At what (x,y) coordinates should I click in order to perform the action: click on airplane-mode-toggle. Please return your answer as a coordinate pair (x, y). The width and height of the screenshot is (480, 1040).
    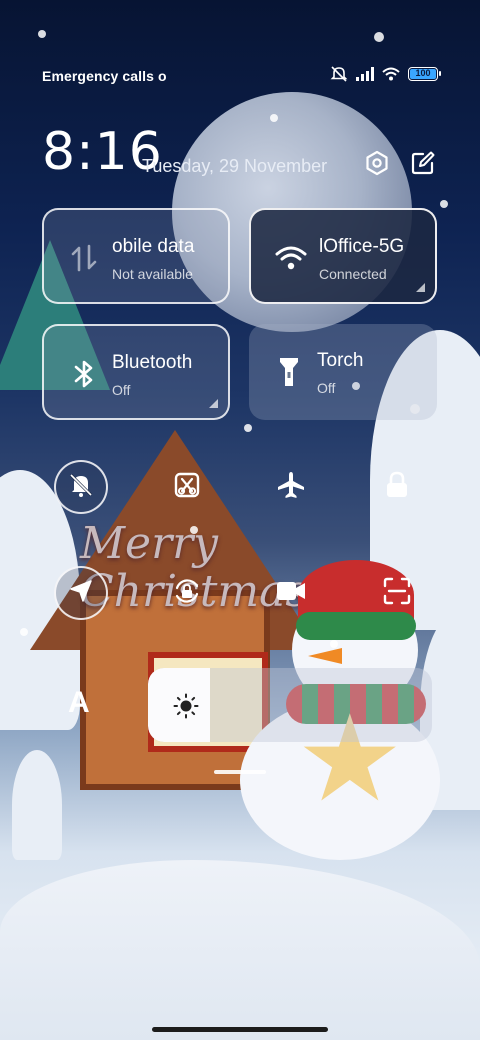
    Looking at the image, I should click on (291, 487).